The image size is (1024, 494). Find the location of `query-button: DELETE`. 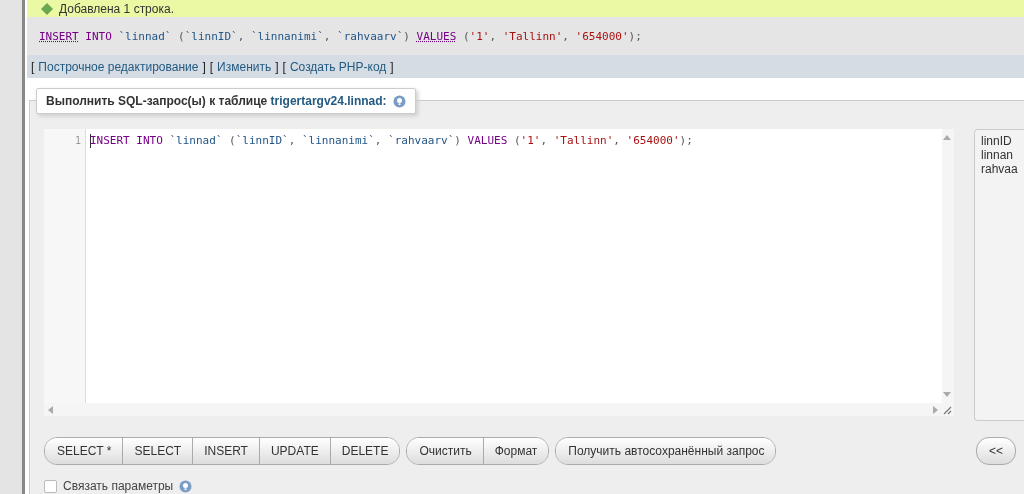

query-button: DELETE is located at coordinates (364, 451).